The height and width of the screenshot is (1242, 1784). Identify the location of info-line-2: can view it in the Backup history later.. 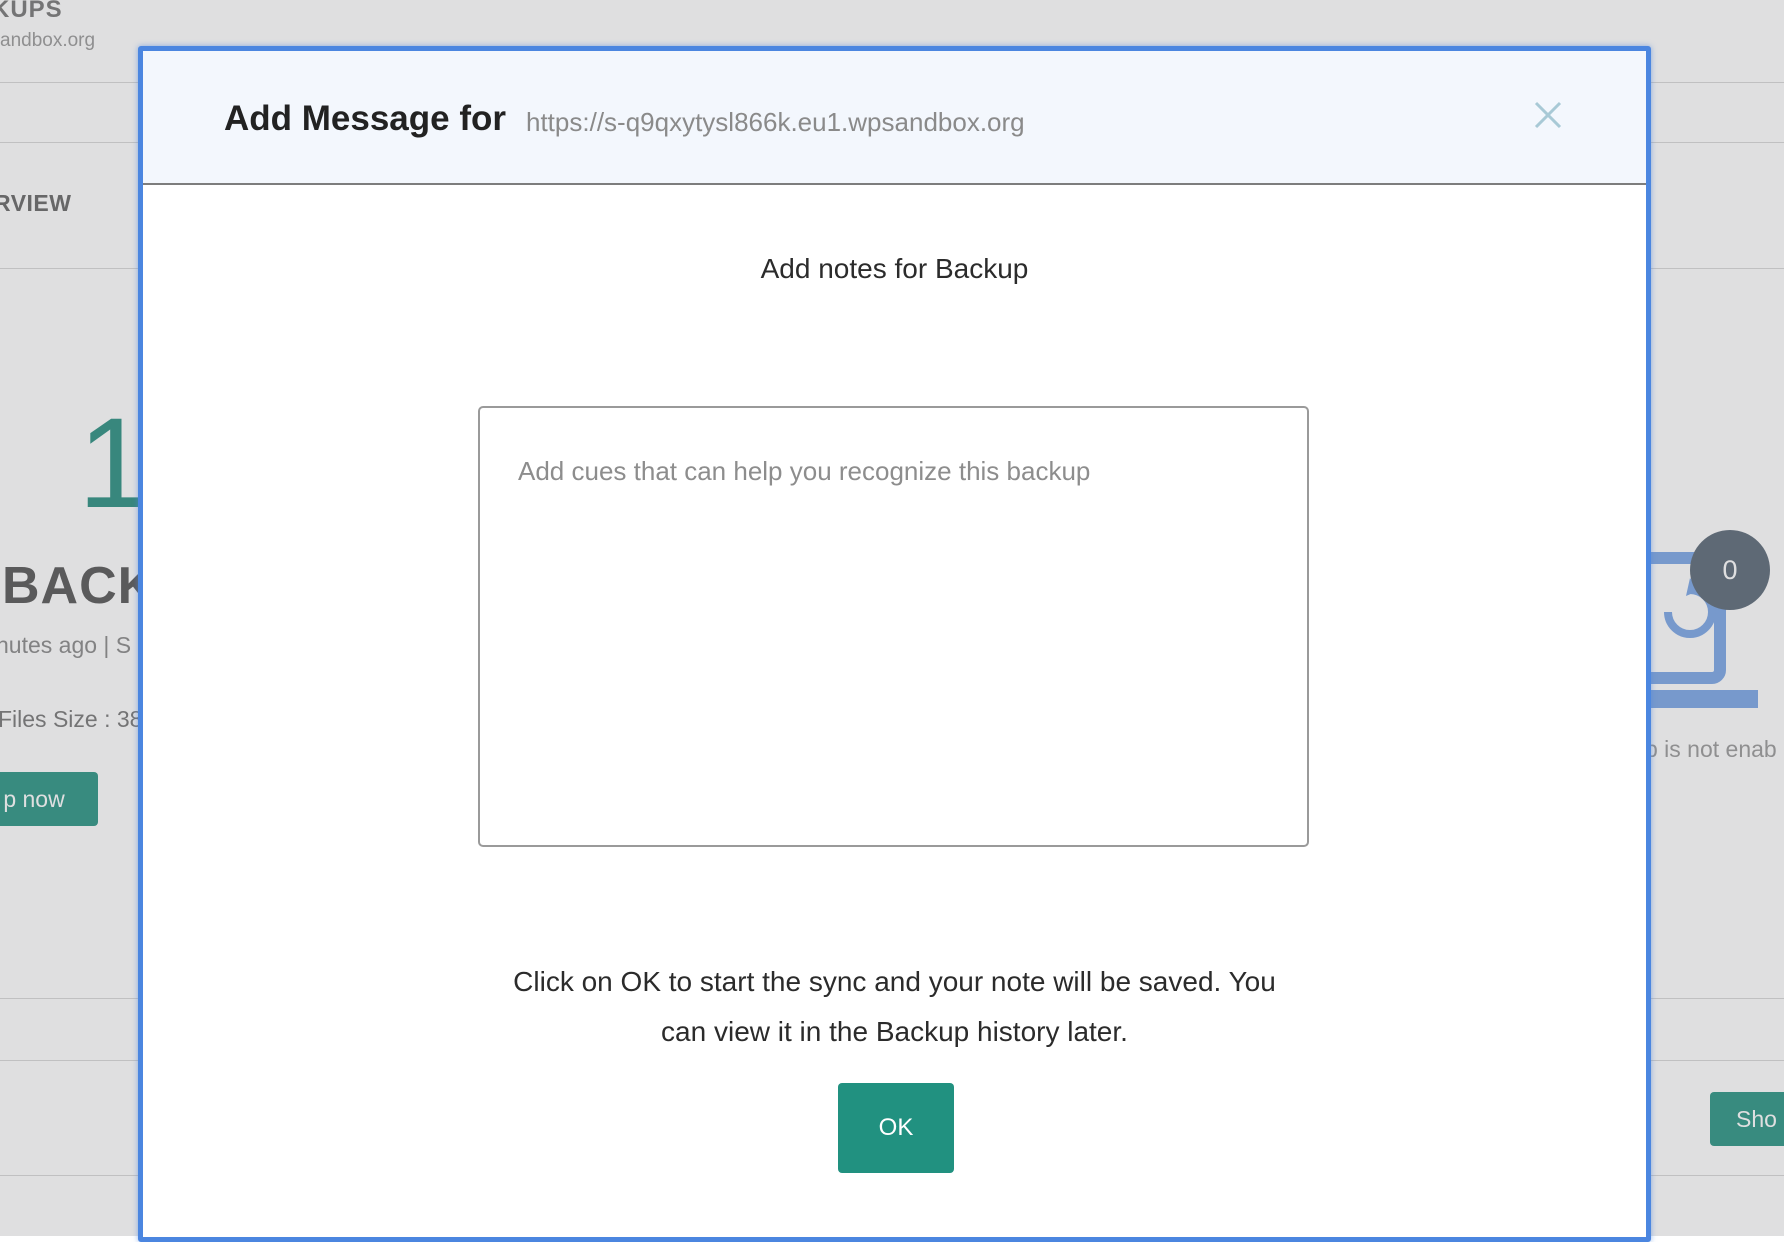
(894, 1031).